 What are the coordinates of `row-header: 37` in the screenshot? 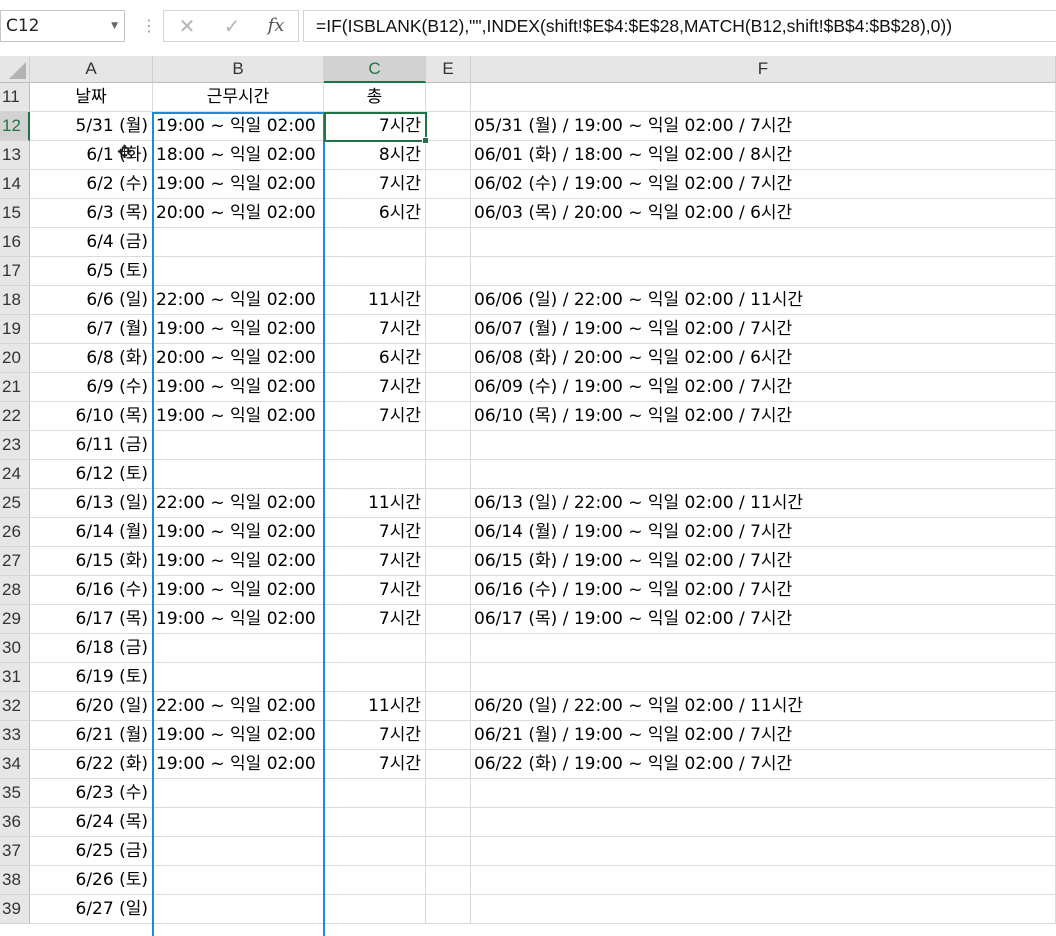 It's located at (15, 851).